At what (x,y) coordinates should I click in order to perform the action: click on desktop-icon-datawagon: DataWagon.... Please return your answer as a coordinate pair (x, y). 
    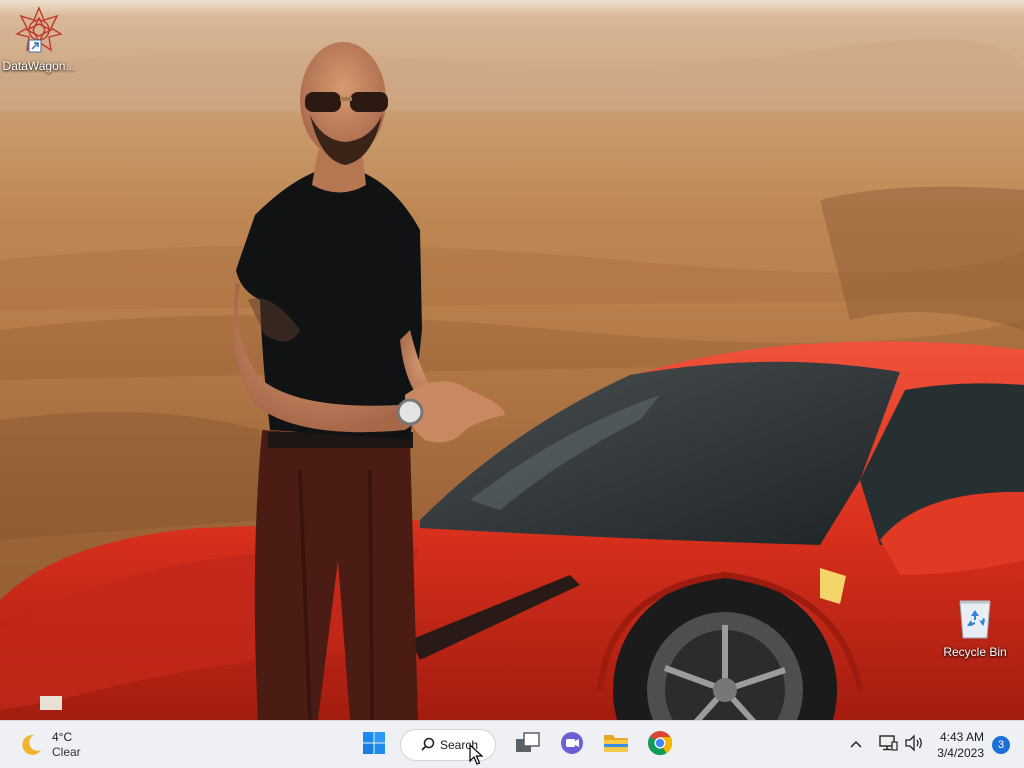
    Looking at the image, I should click on (39, 39).